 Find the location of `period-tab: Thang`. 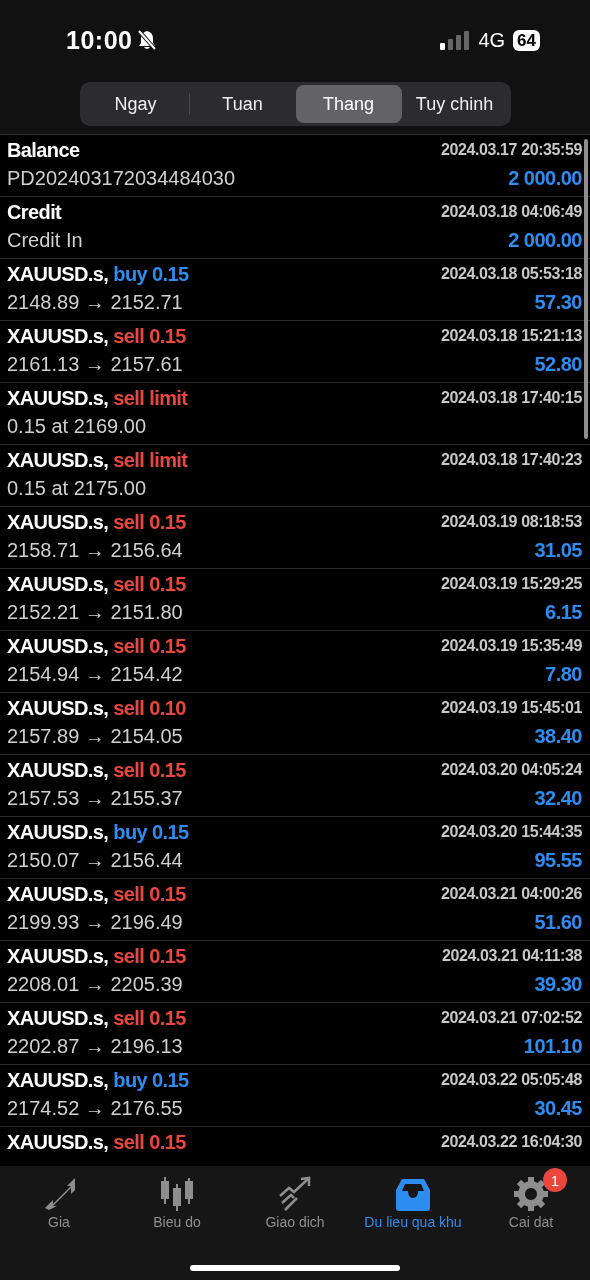

period-tab: Thang is located at coordinates (348, 104).